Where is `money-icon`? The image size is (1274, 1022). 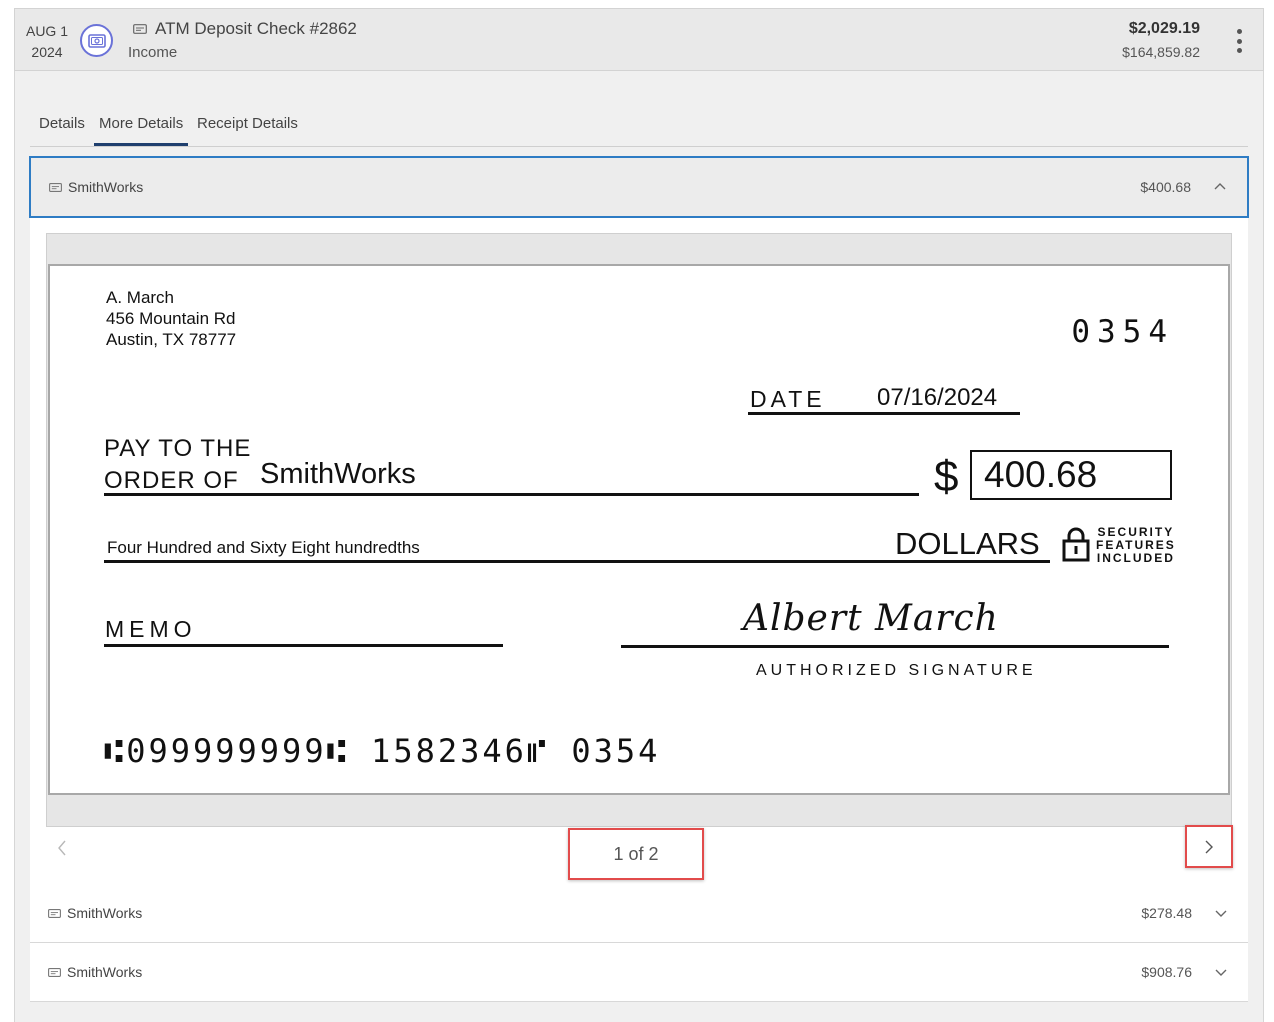
money-icon is located at coordinates (96, 40).